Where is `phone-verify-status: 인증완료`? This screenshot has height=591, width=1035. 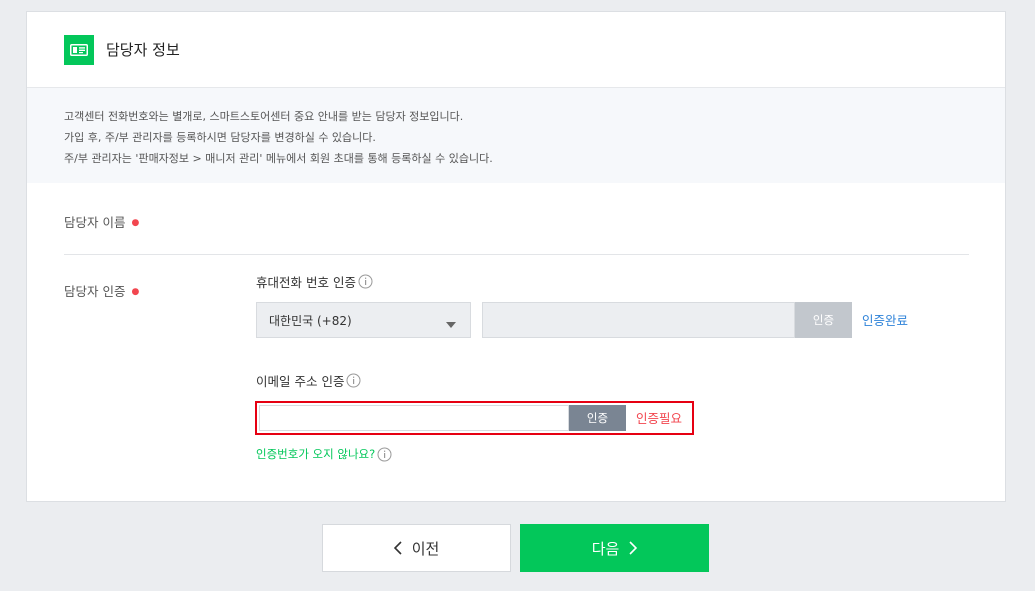 phone-verify-status: 인증완료 is located at coordinates (885, 320).